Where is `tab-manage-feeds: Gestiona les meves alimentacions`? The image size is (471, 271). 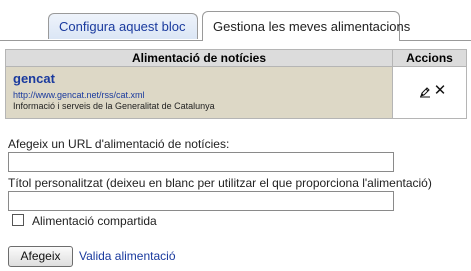 tab-manage-feeds: Gestiona les meves alimentacions is located at coordinates (306, 26).